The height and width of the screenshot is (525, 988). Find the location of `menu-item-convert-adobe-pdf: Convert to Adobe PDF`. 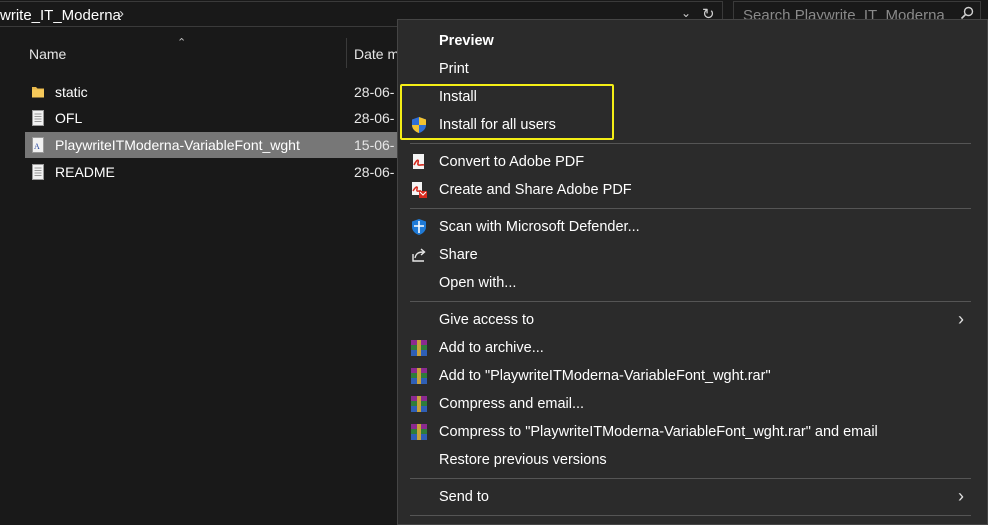

menu-item-convert-adobe-pdf: Convert to Adobe PDF is located at coordinates (693, 162).